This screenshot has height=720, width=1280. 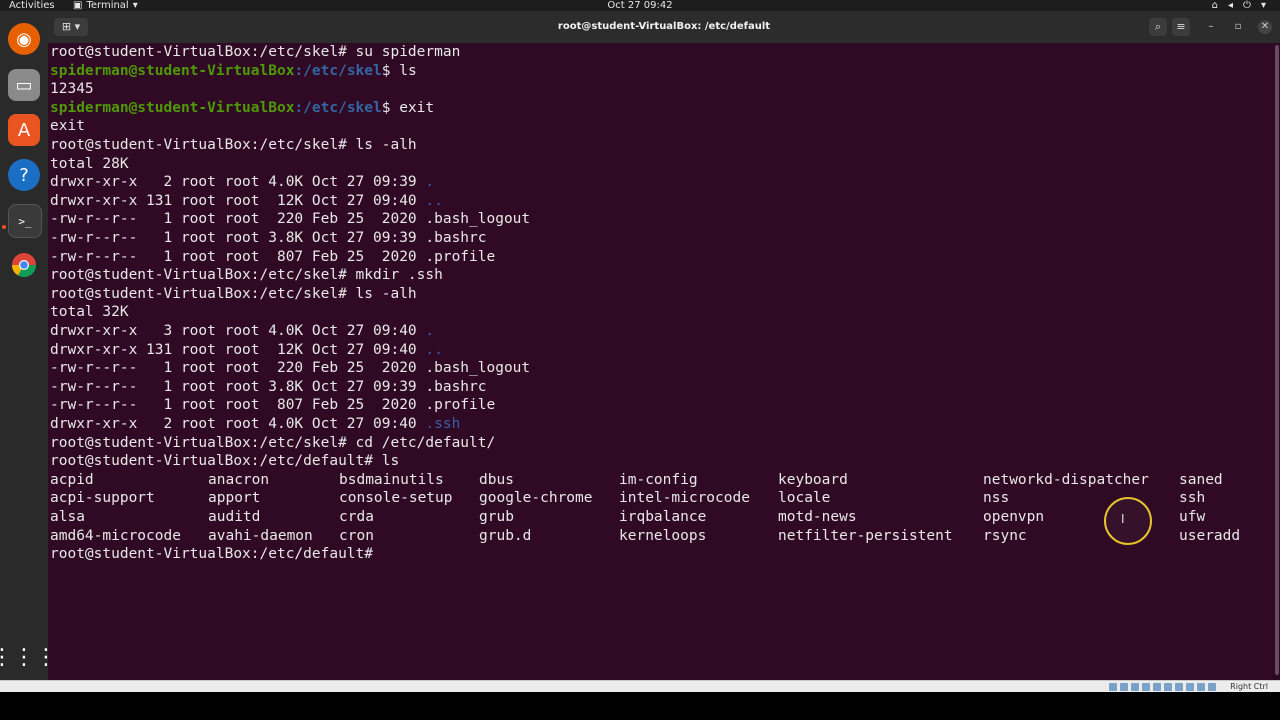 What do you see at coordinates (536, 498) in the screenshot?
I see `ls-entry: google-chrome` at bounding box center [536, 498].